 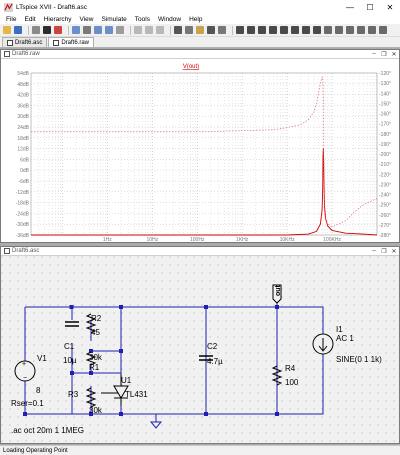 I want to click on tab-draft6-raw: Draft6.raw, so click(x=71, y=42).